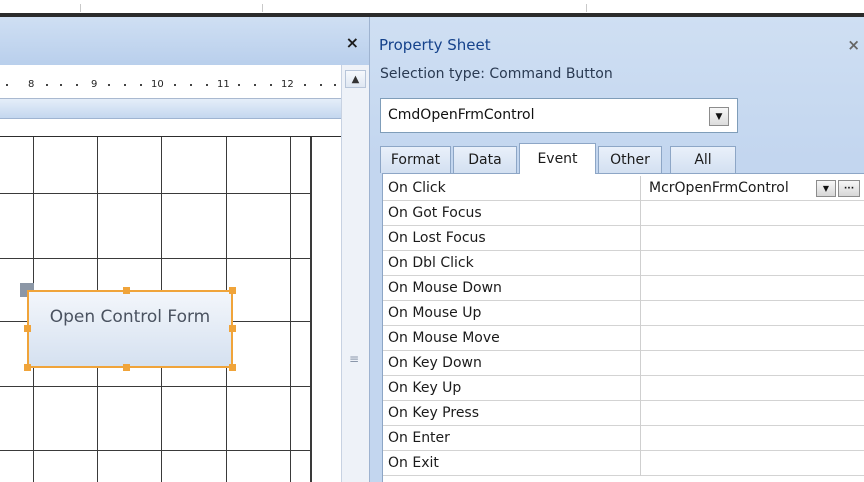  Describe the element at coordinates (496, 74) in the screenshot. I see `selection-type-label: Selection type: Command Button` at that location.